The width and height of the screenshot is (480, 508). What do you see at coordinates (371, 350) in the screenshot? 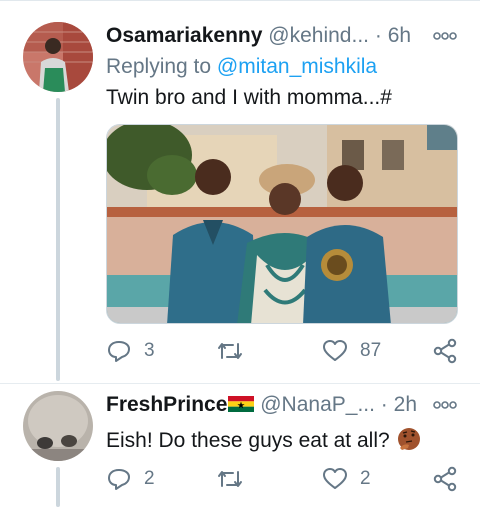
I see `like-count: 87` at bounding box center [371, 350].